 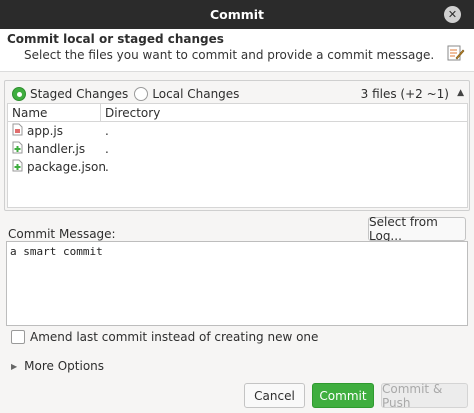 What do you see at coordinates (452, 14) in the screenshot?
I see `close-icon: ✕` at bounding box center [452, 14].